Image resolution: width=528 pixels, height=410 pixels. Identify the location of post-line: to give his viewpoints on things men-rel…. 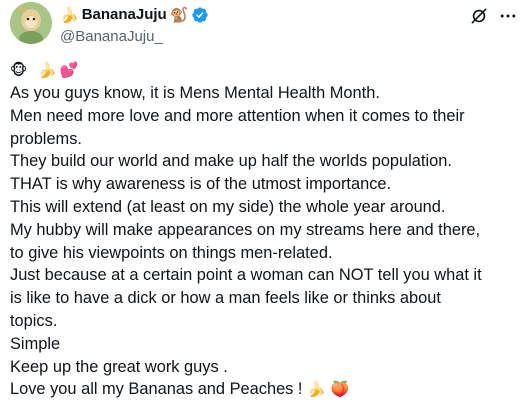
(171, 252).